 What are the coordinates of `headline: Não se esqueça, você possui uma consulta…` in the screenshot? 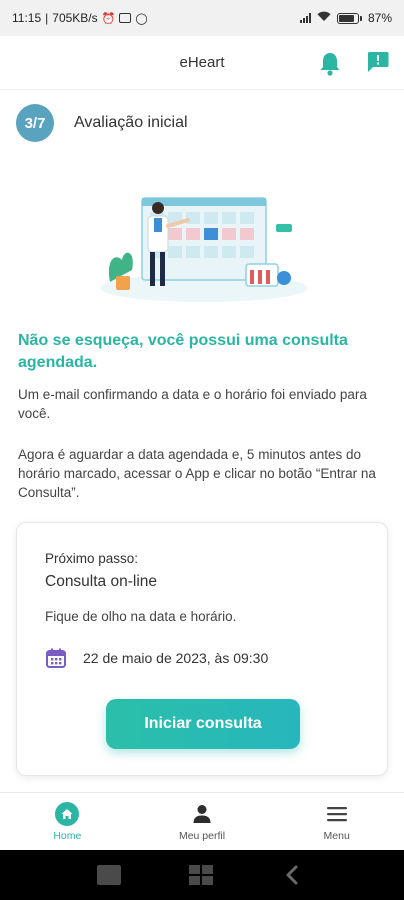 It's located at (183, 351).